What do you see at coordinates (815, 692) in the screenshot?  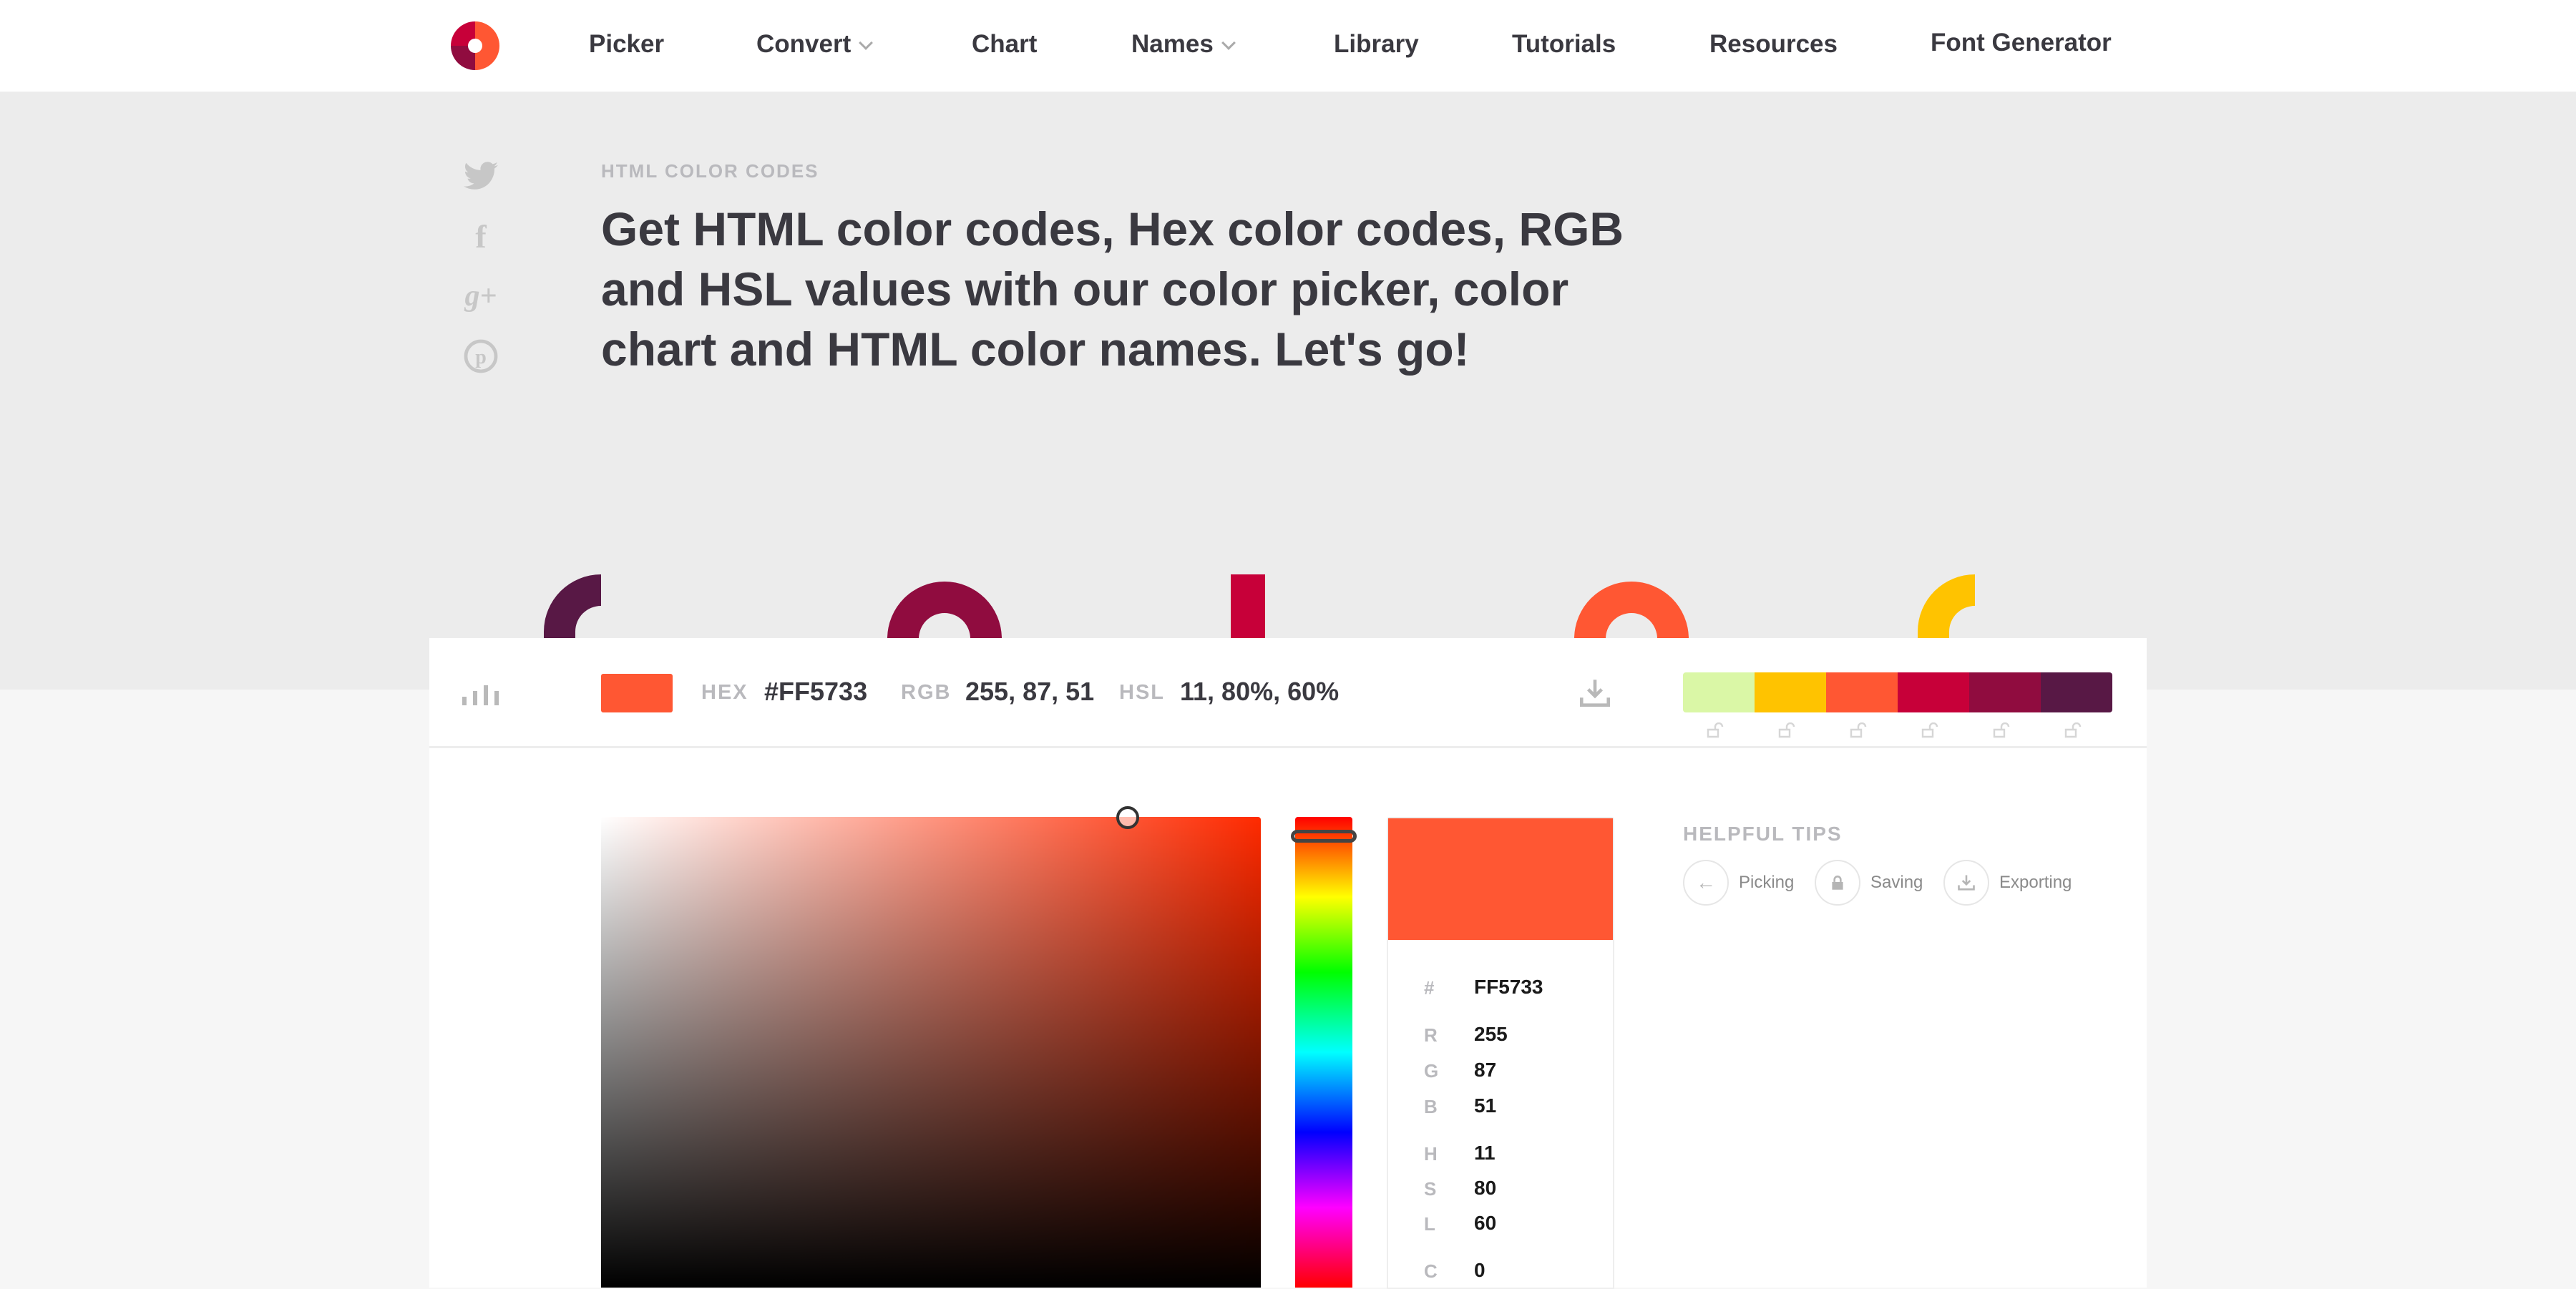 I see `hex-value: #FF5733` at bounding box center [815, 692].